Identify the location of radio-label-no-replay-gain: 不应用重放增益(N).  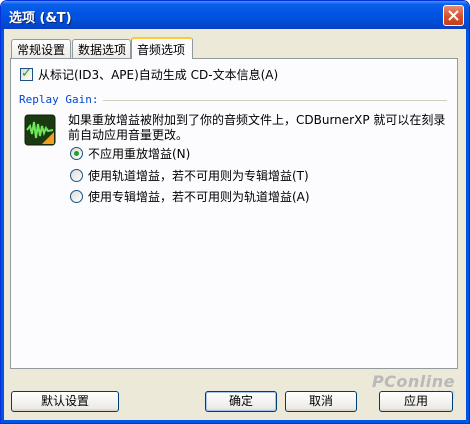
(139, 153).